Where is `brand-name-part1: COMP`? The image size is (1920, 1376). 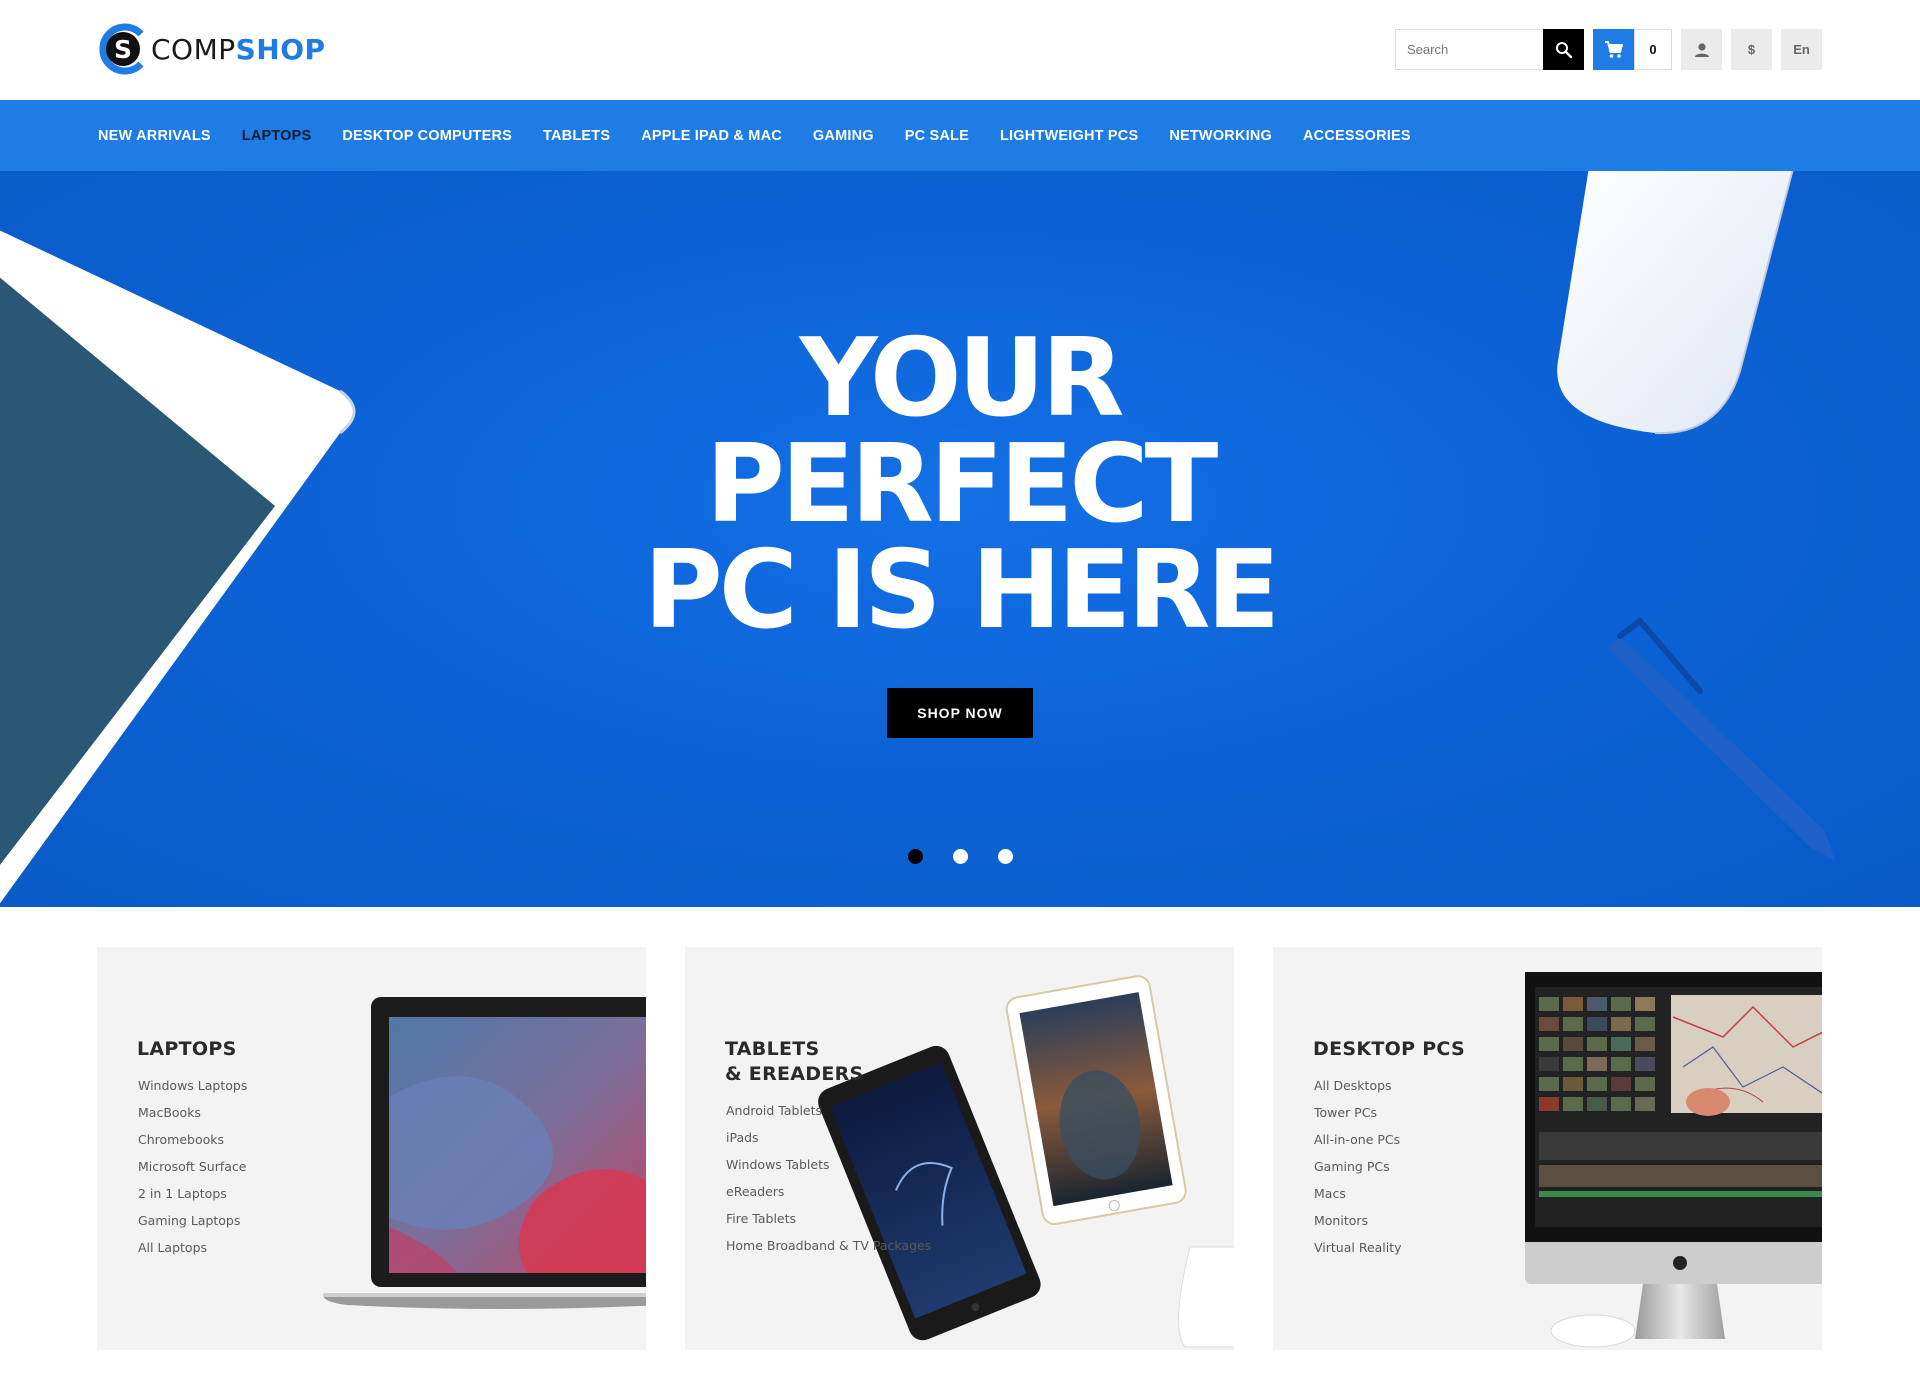 brand-name-part1: COMP is located at coordinates (193, 49).